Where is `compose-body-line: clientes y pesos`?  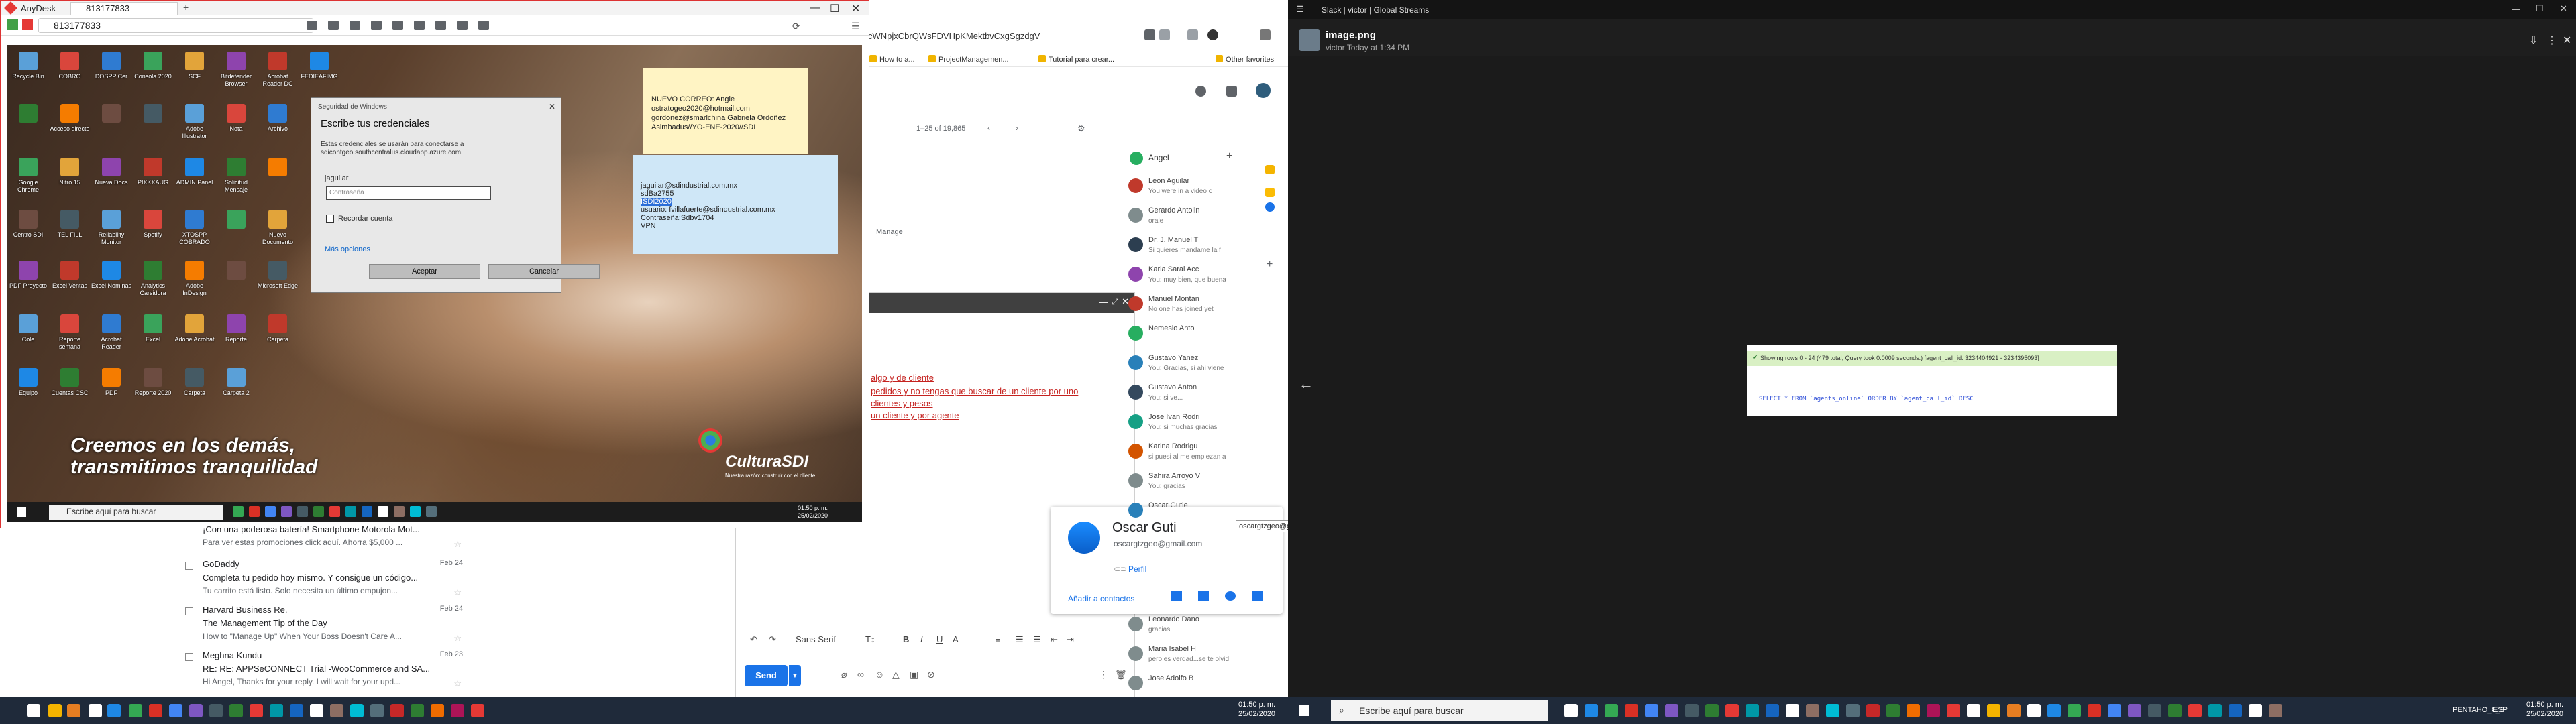 compose-body-line: clientes y pesos is located at coordinates (902, 403).